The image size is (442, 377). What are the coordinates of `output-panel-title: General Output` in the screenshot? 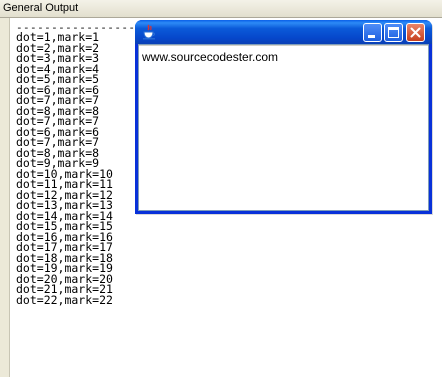 It's located at (41, 8).